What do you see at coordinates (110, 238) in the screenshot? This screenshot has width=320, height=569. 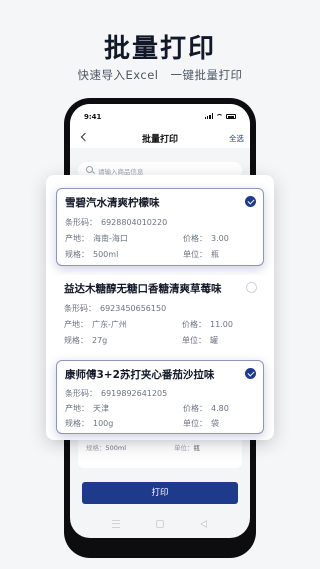 I see `origin-value: 海南-海口` at bounding box center [110, 238].